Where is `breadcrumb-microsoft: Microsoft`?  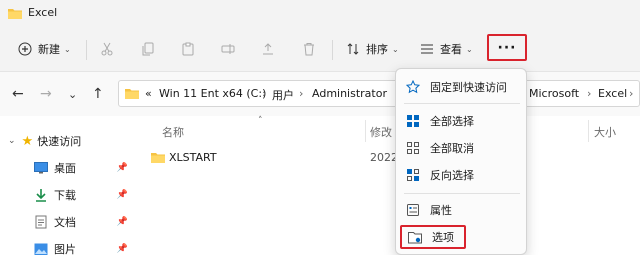
breadcrumb-microsoft: Microsoft is located at coordinates (554, 93).